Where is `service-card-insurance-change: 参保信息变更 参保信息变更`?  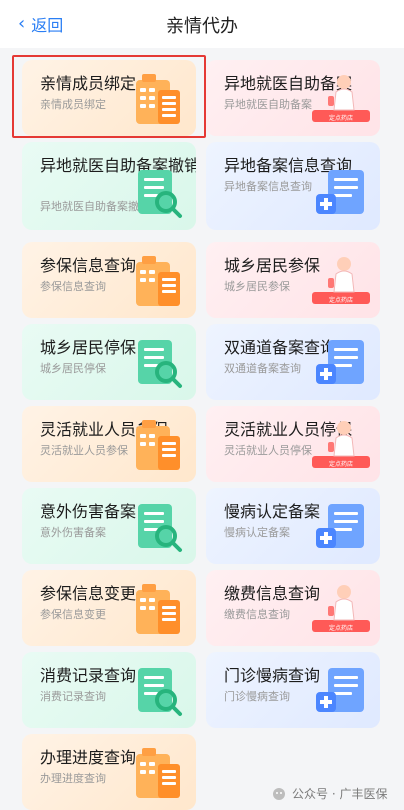 service-card-insurance-change: 参保信息变更 参保信息变更 is located at coordinates (109, 608).